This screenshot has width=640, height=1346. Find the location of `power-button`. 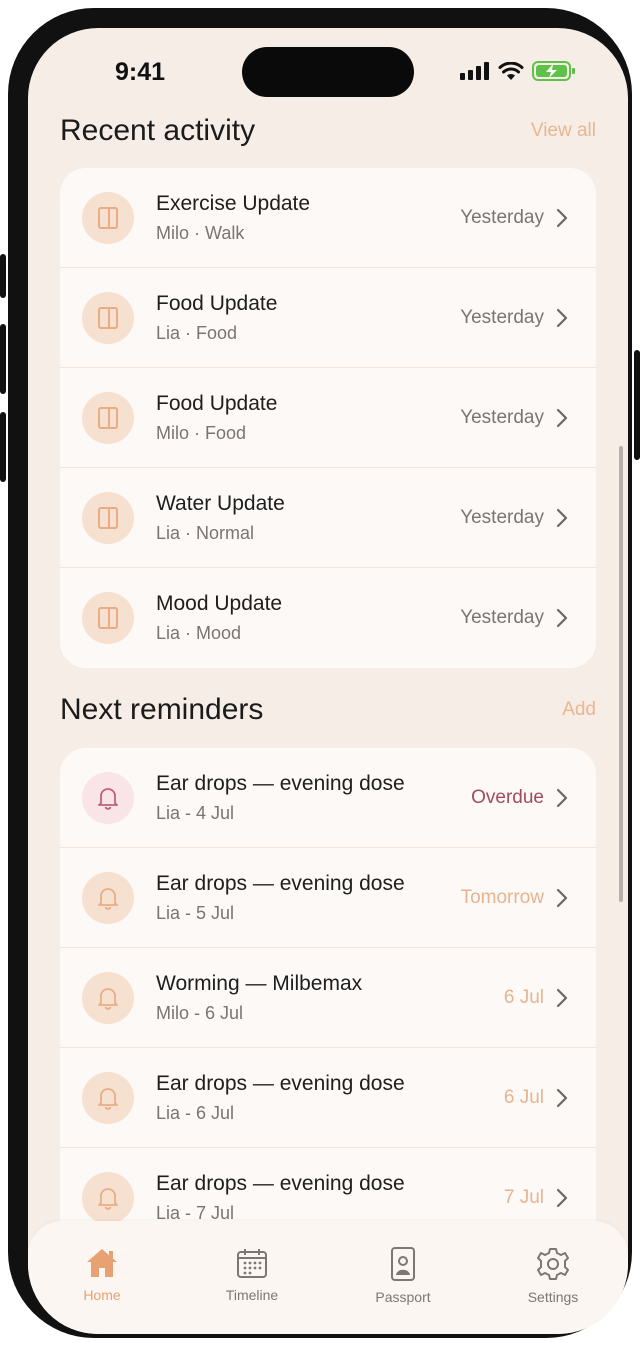

power-button is located at coordinates (637, 405).